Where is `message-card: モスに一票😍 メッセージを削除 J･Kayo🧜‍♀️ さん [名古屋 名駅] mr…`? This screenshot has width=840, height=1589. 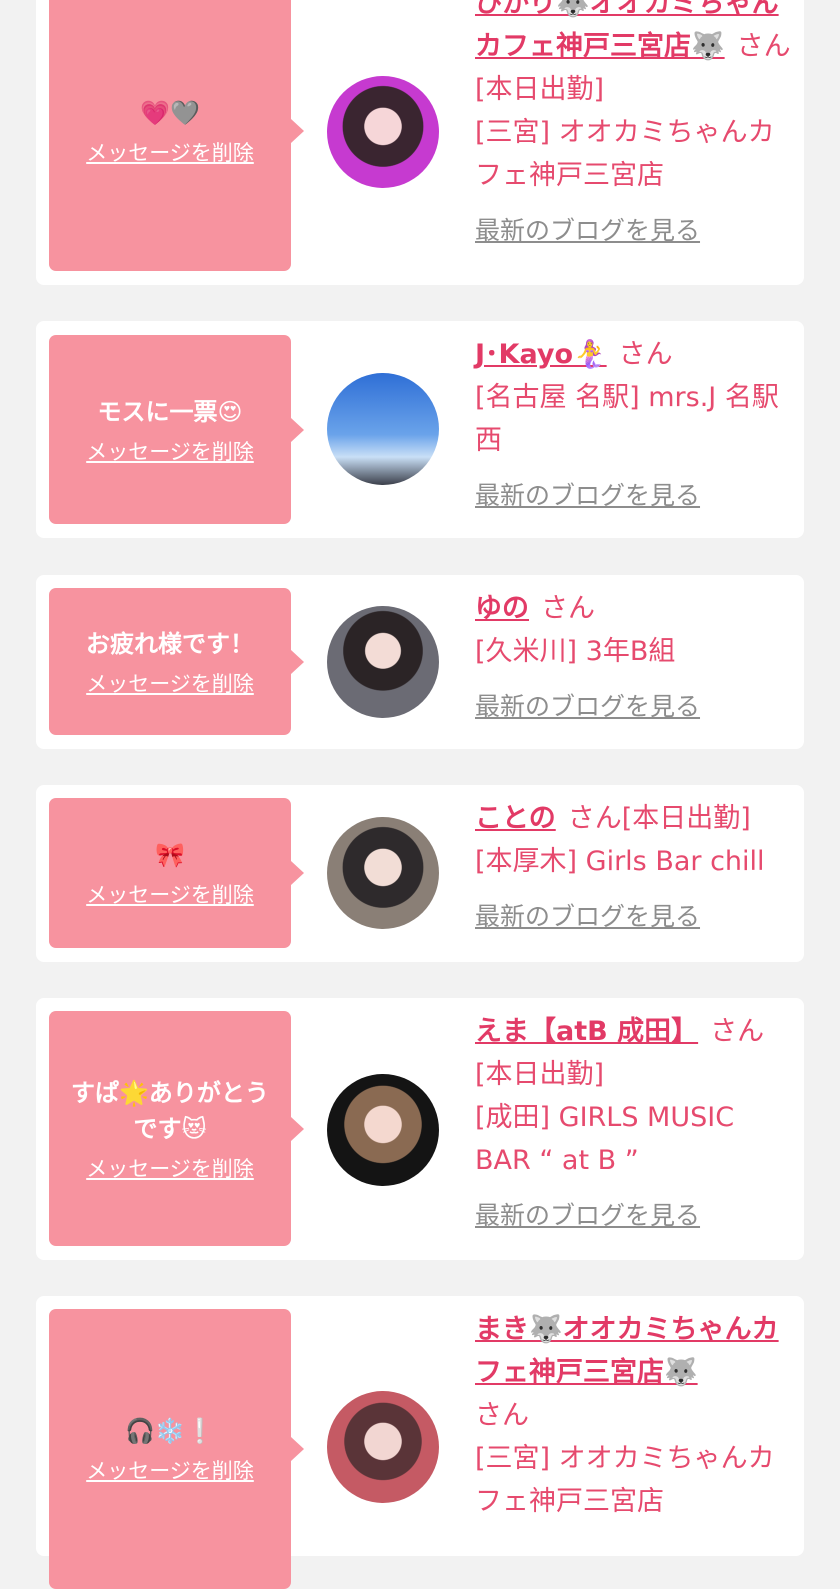
message-card: モスに一票😍 メッセージを削除 J･Kayo🧜‍♀️ さん [名古屋 名駅] mr… is located at coordinates (420, 429).